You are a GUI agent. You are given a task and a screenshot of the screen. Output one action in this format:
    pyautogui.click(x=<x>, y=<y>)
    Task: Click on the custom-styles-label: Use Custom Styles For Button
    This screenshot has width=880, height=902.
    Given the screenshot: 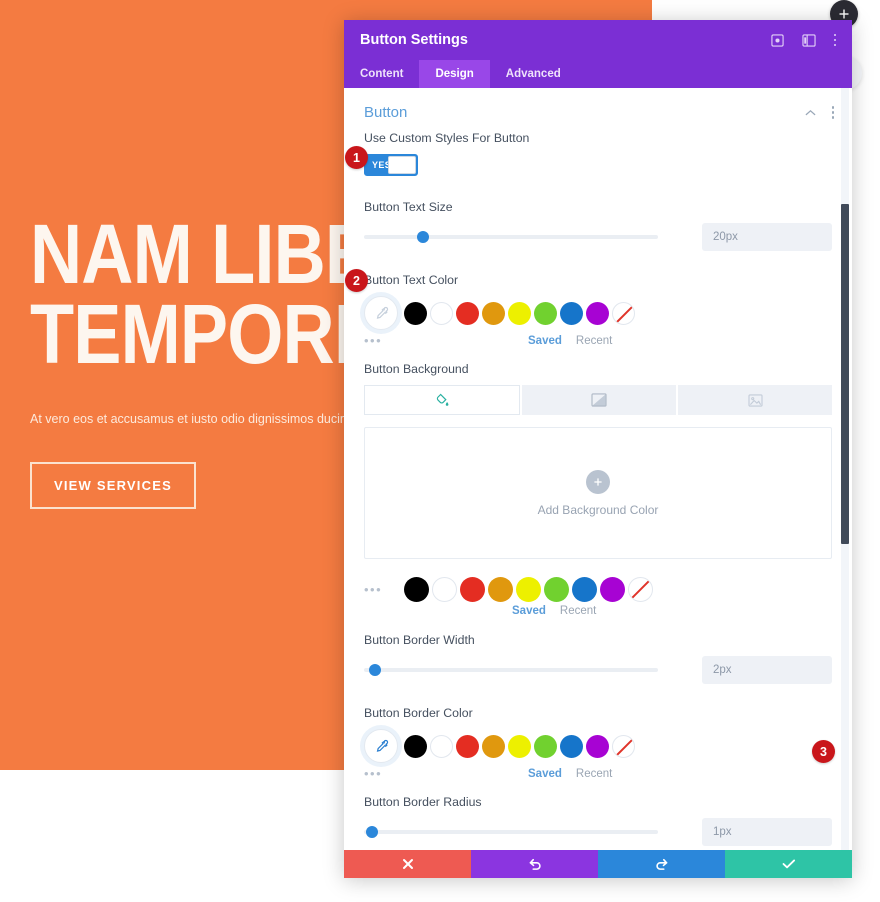 What is the action you would take?
    pyautogui.click(x=447, y=138)
    